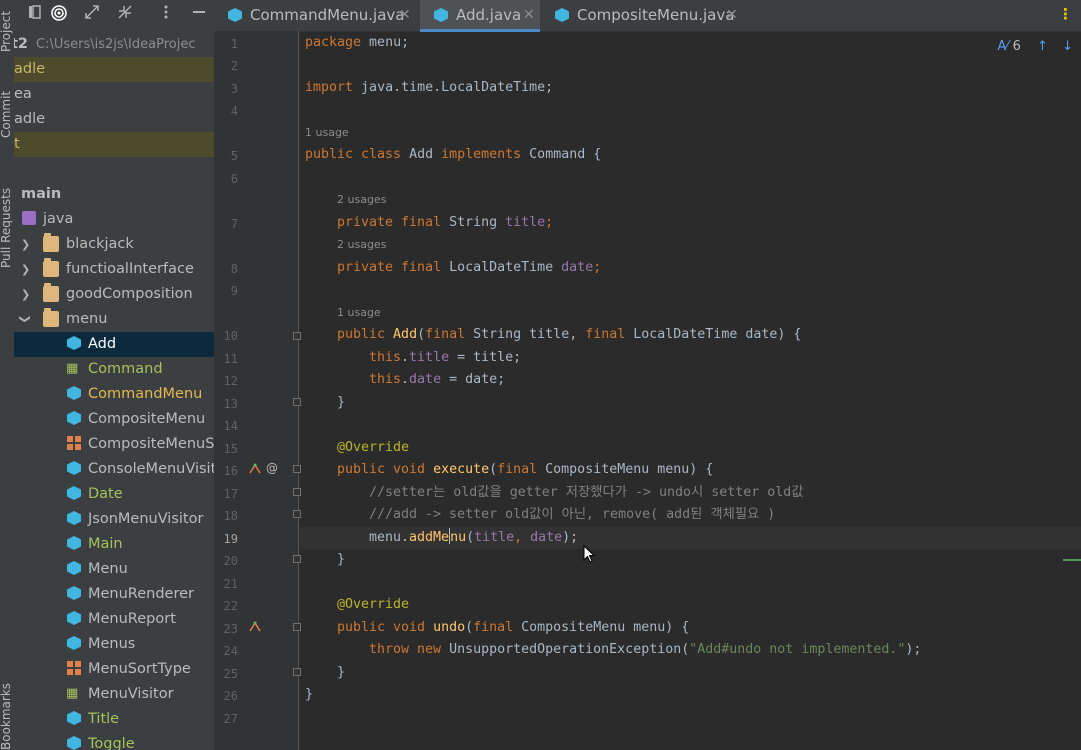 The width and height of the screenshot is (1081, 750). What do you see at coordinates (1042, 46) in the screenshot?
I see `arrow-up-icon: ↑` at bounding box center [1042, 46].